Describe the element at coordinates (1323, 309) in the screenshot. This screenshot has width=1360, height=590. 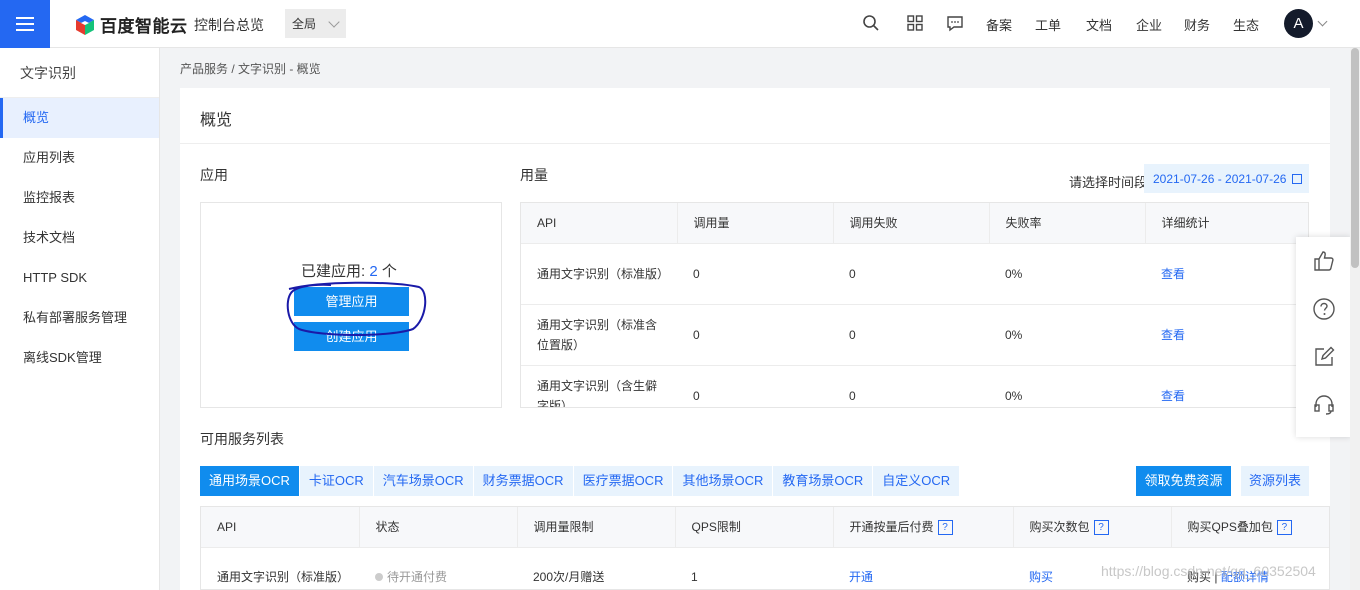
I see `help-button` at that location.